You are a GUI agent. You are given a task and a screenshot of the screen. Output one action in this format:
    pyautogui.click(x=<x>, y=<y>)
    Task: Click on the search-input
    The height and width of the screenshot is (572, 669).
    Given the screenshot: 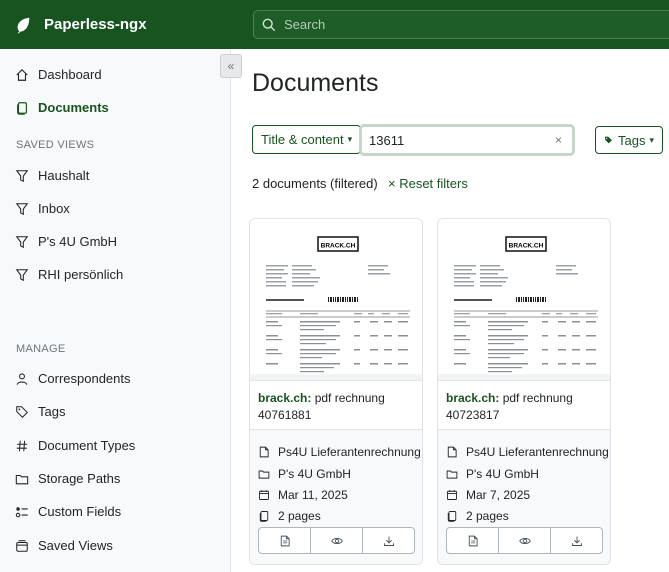 What is the action you would take?
    pyautogui.click(x=434, y=24)
    